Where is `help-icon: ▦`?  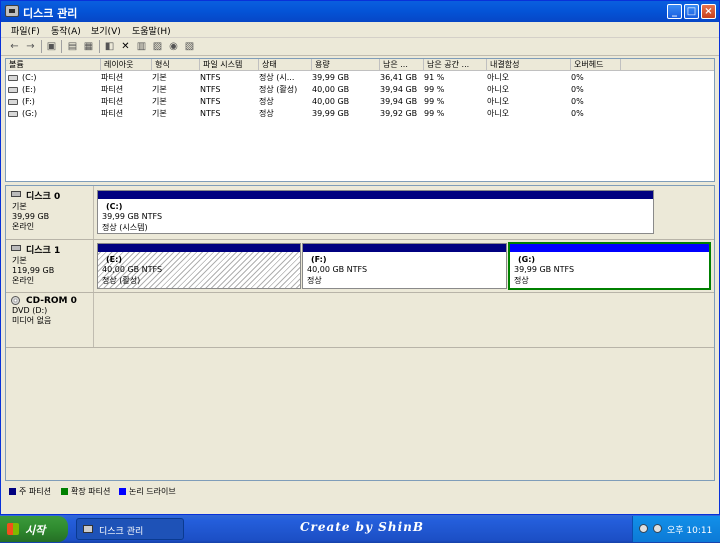 help-icon: ▦ is located at coordinates (88, 46).